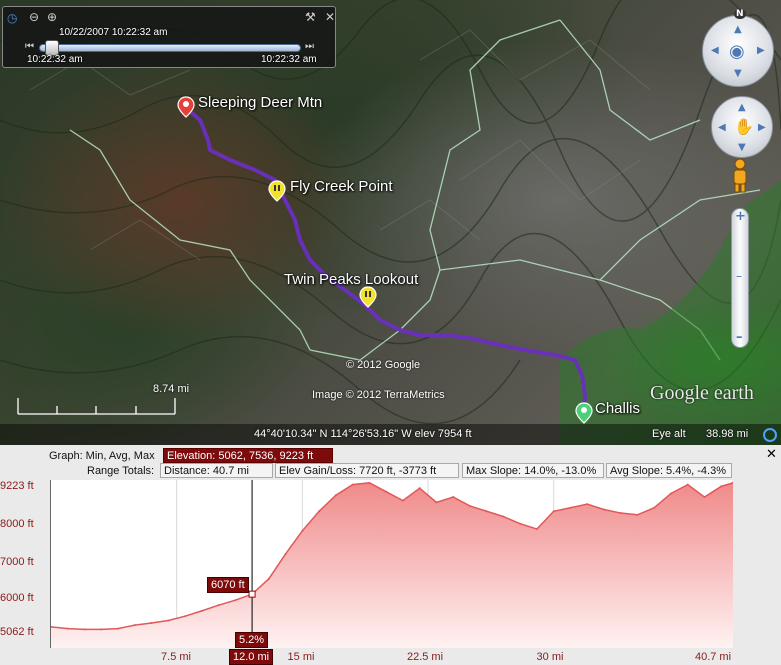 The height and width of the screenshot is (665, 781). What do you see at coordinates (550, 657) in the screenshot?
I see `x-tick-label: 30 mi` at bounding box center [550, 657].